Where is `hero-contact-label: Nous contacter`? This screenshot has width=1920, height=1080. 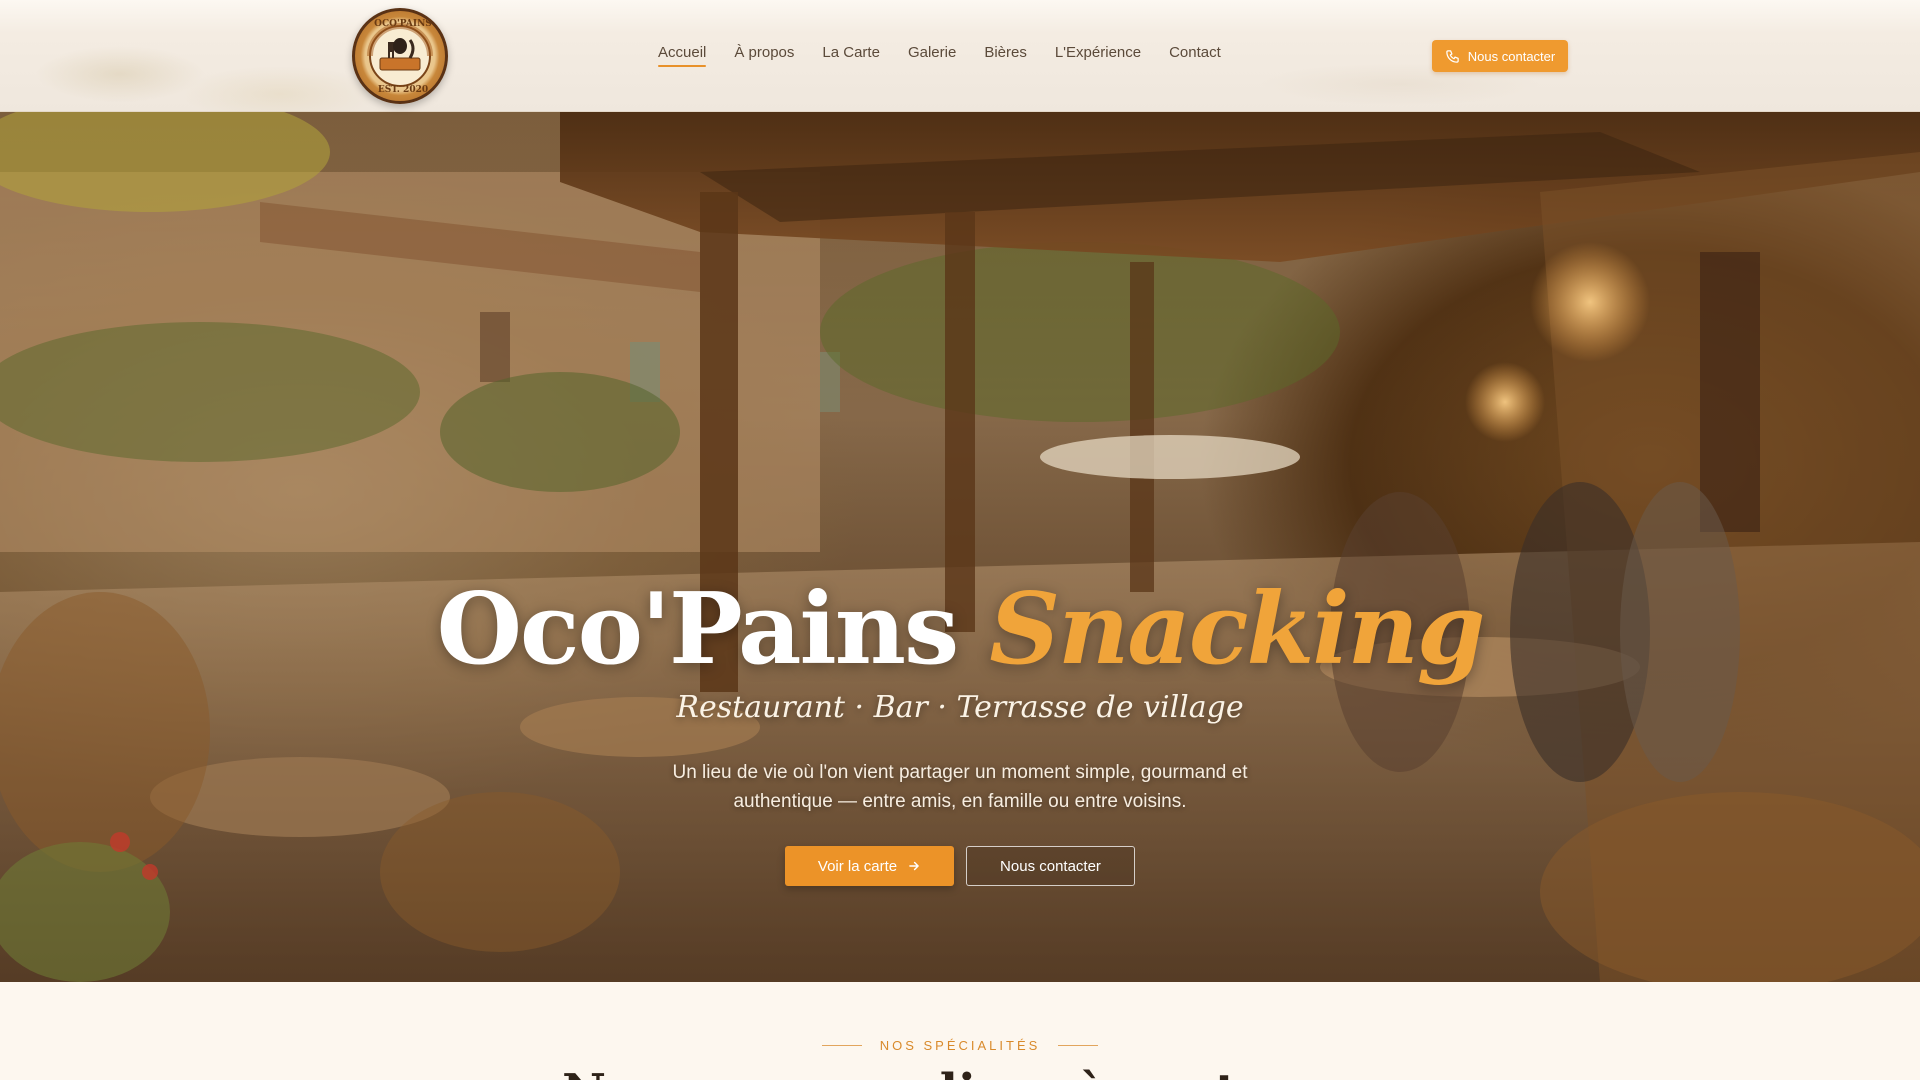
hero-contact-label: Nous contacter is located at coordinates (1050, 866).